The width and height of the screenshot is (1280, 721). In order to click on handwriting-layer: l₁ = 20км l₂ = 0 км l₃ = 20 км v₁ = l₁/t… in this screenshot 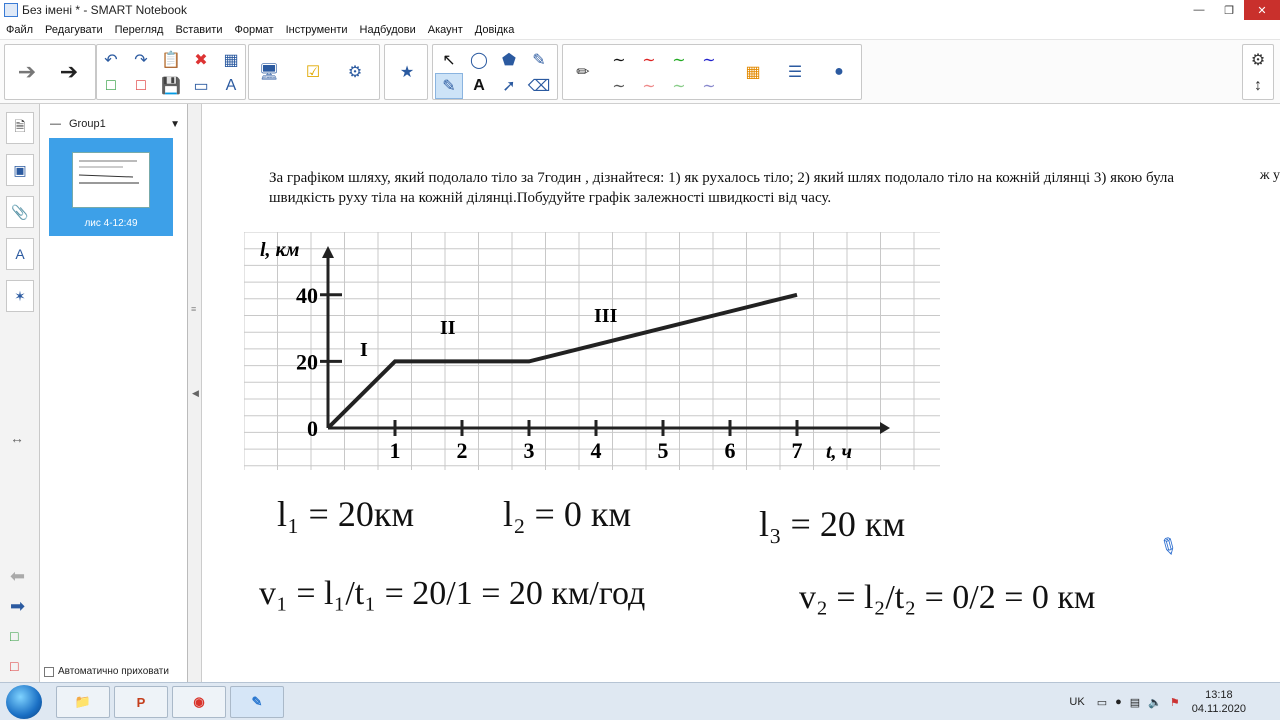, I will do `click(677, 555)`.